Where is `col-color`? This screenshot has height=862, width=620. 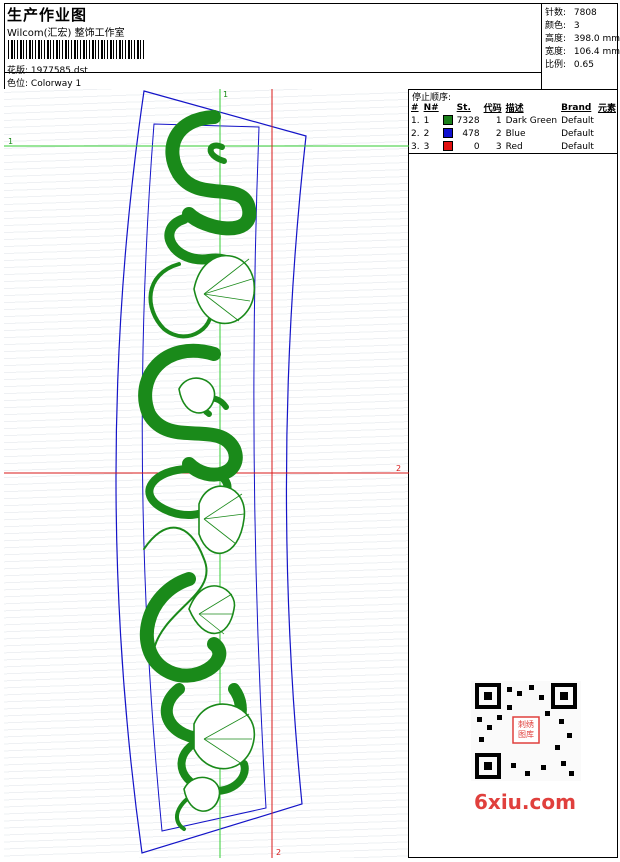 col-color is located at coordinates (448, 107).